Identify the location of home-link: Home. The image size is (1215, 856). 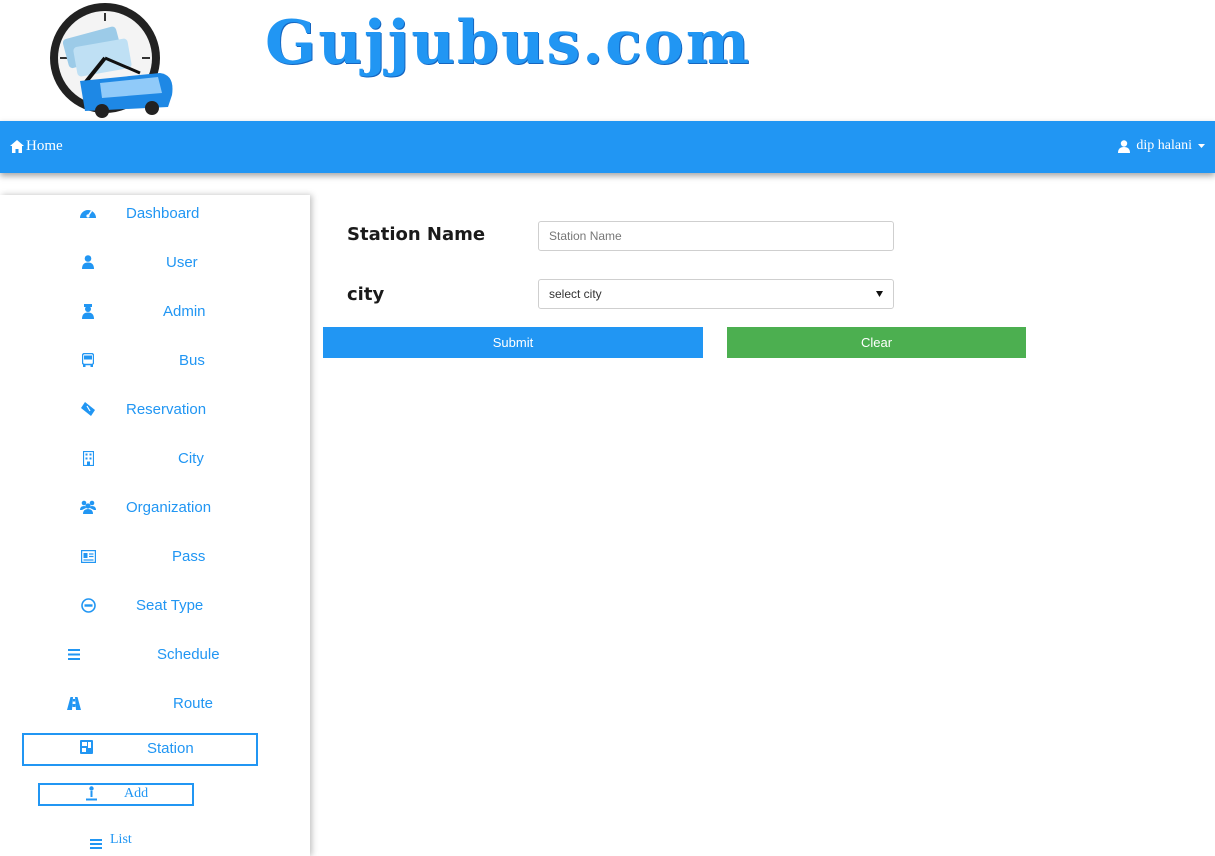
(36, 146).